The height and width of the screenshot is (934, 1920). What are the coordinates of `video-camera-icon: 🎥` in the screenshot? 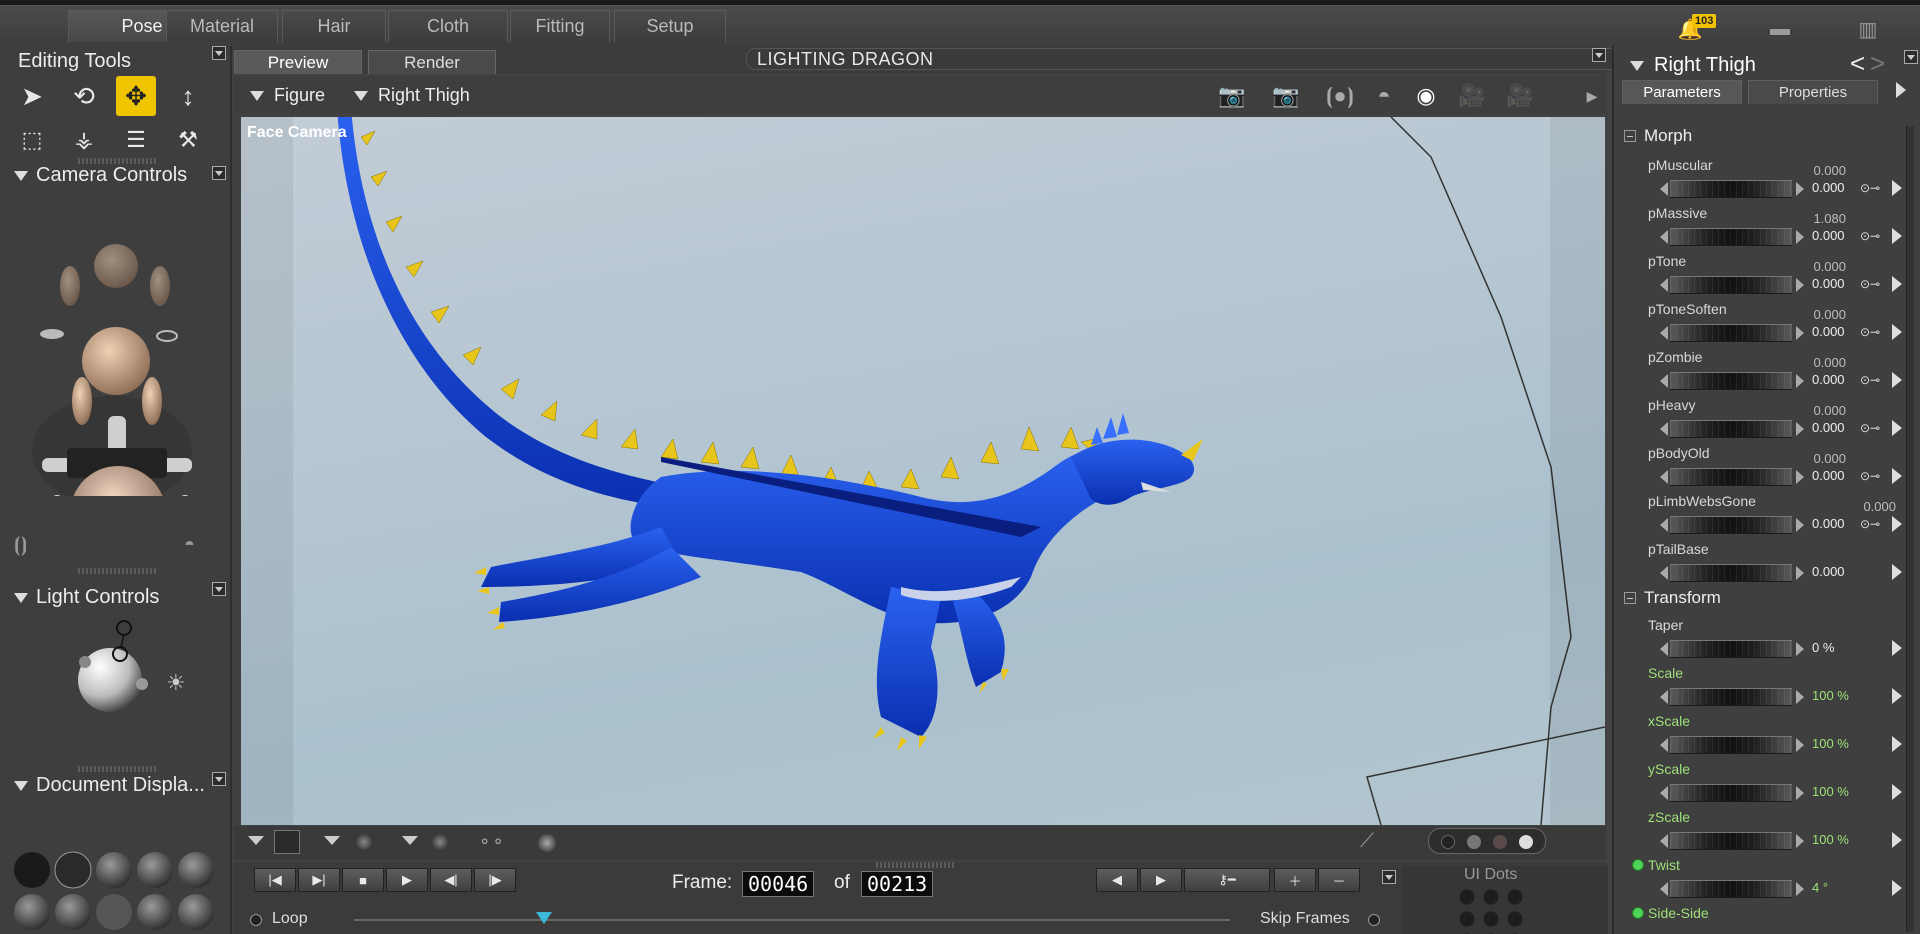 It's located at (1520, 96).